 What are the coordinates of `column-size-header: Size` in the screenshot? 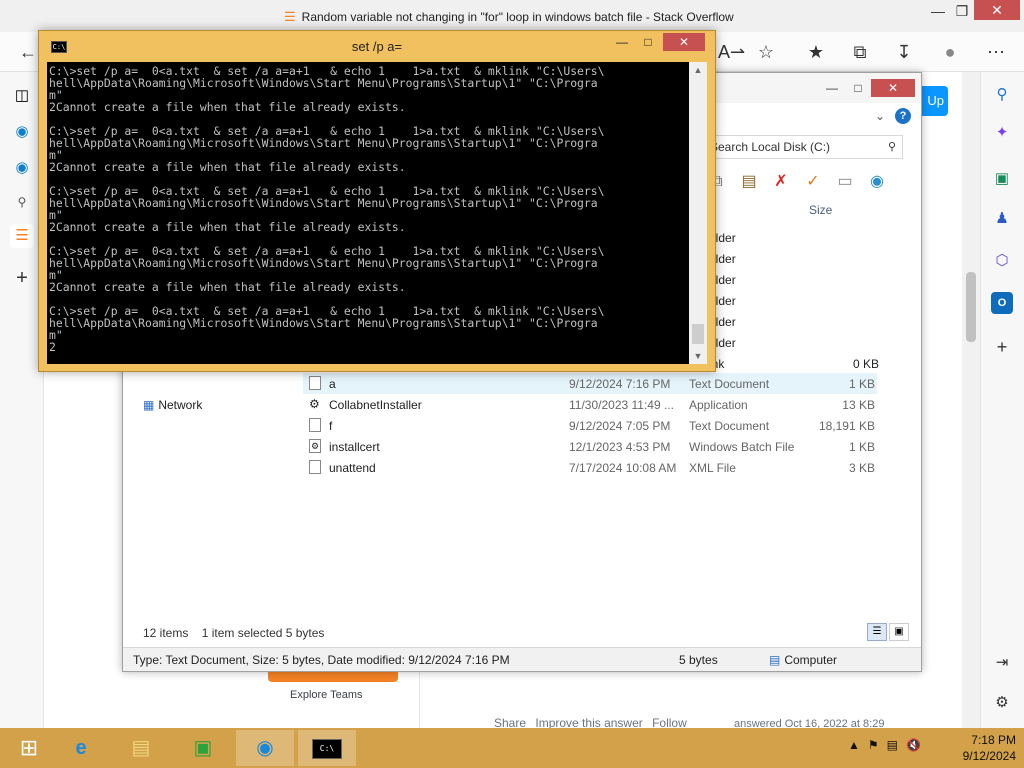 It's located at (820, 210).